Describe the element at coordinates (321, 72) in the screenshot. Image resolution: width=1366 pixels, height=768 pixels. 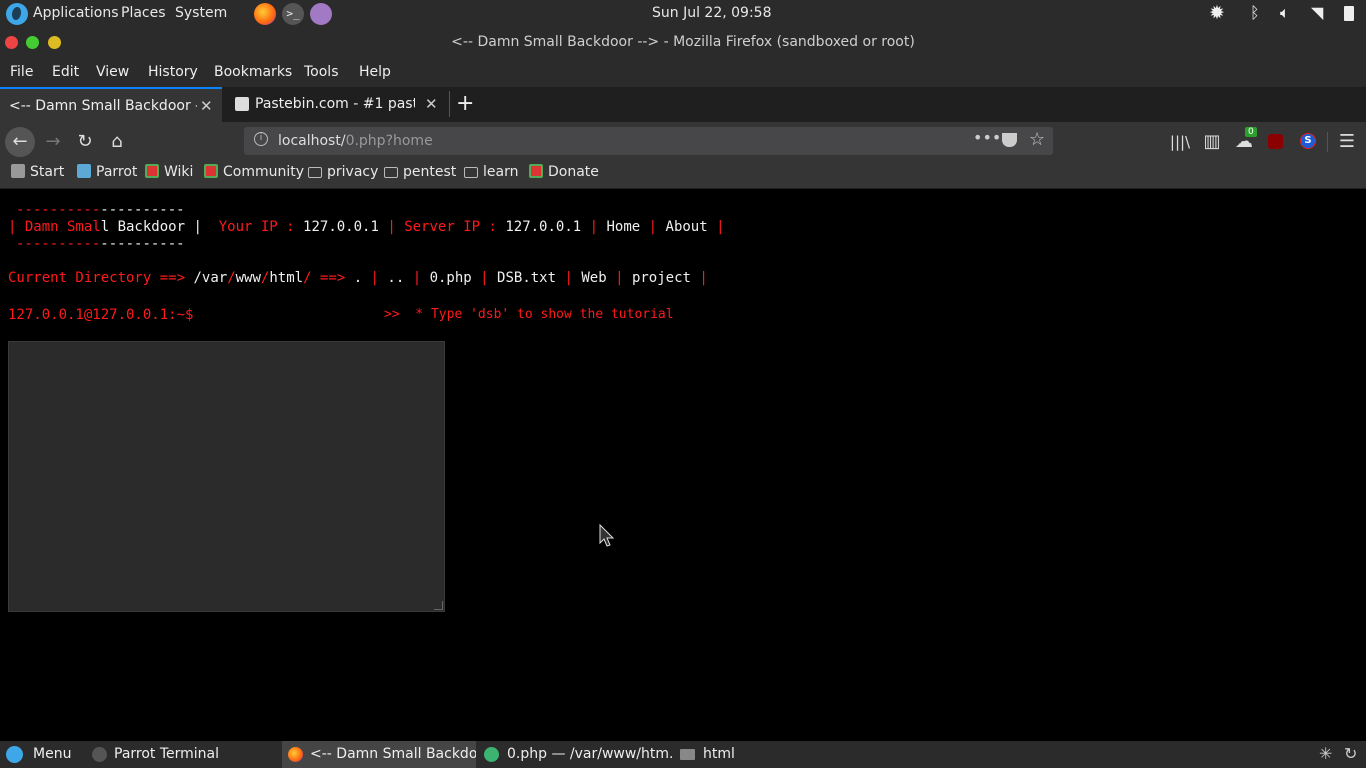
I see `menu-tools: Tools` at that location.